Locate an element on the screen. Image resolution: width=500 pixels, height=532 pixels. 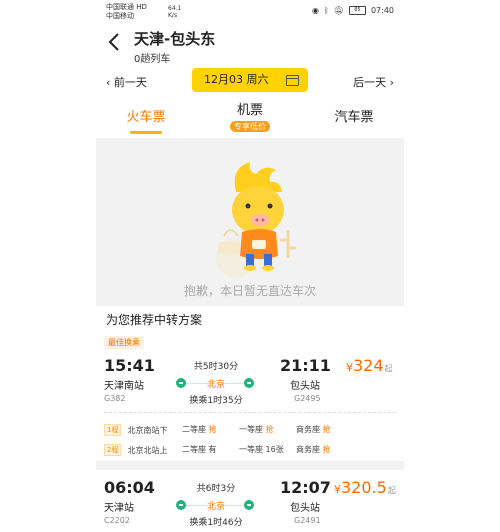
tab-flight: 机票 专享低价 is located at coordinates (250, 118).